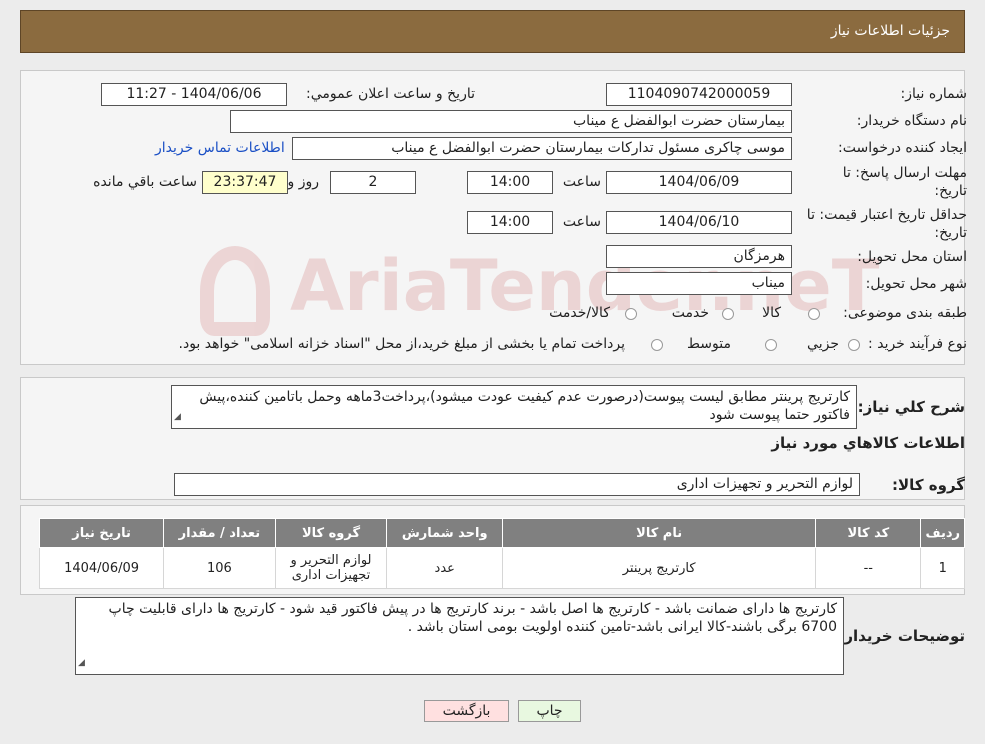 The image size is (985, 744). I want to click on process-option-medium: متوسط, so click(709, 344).